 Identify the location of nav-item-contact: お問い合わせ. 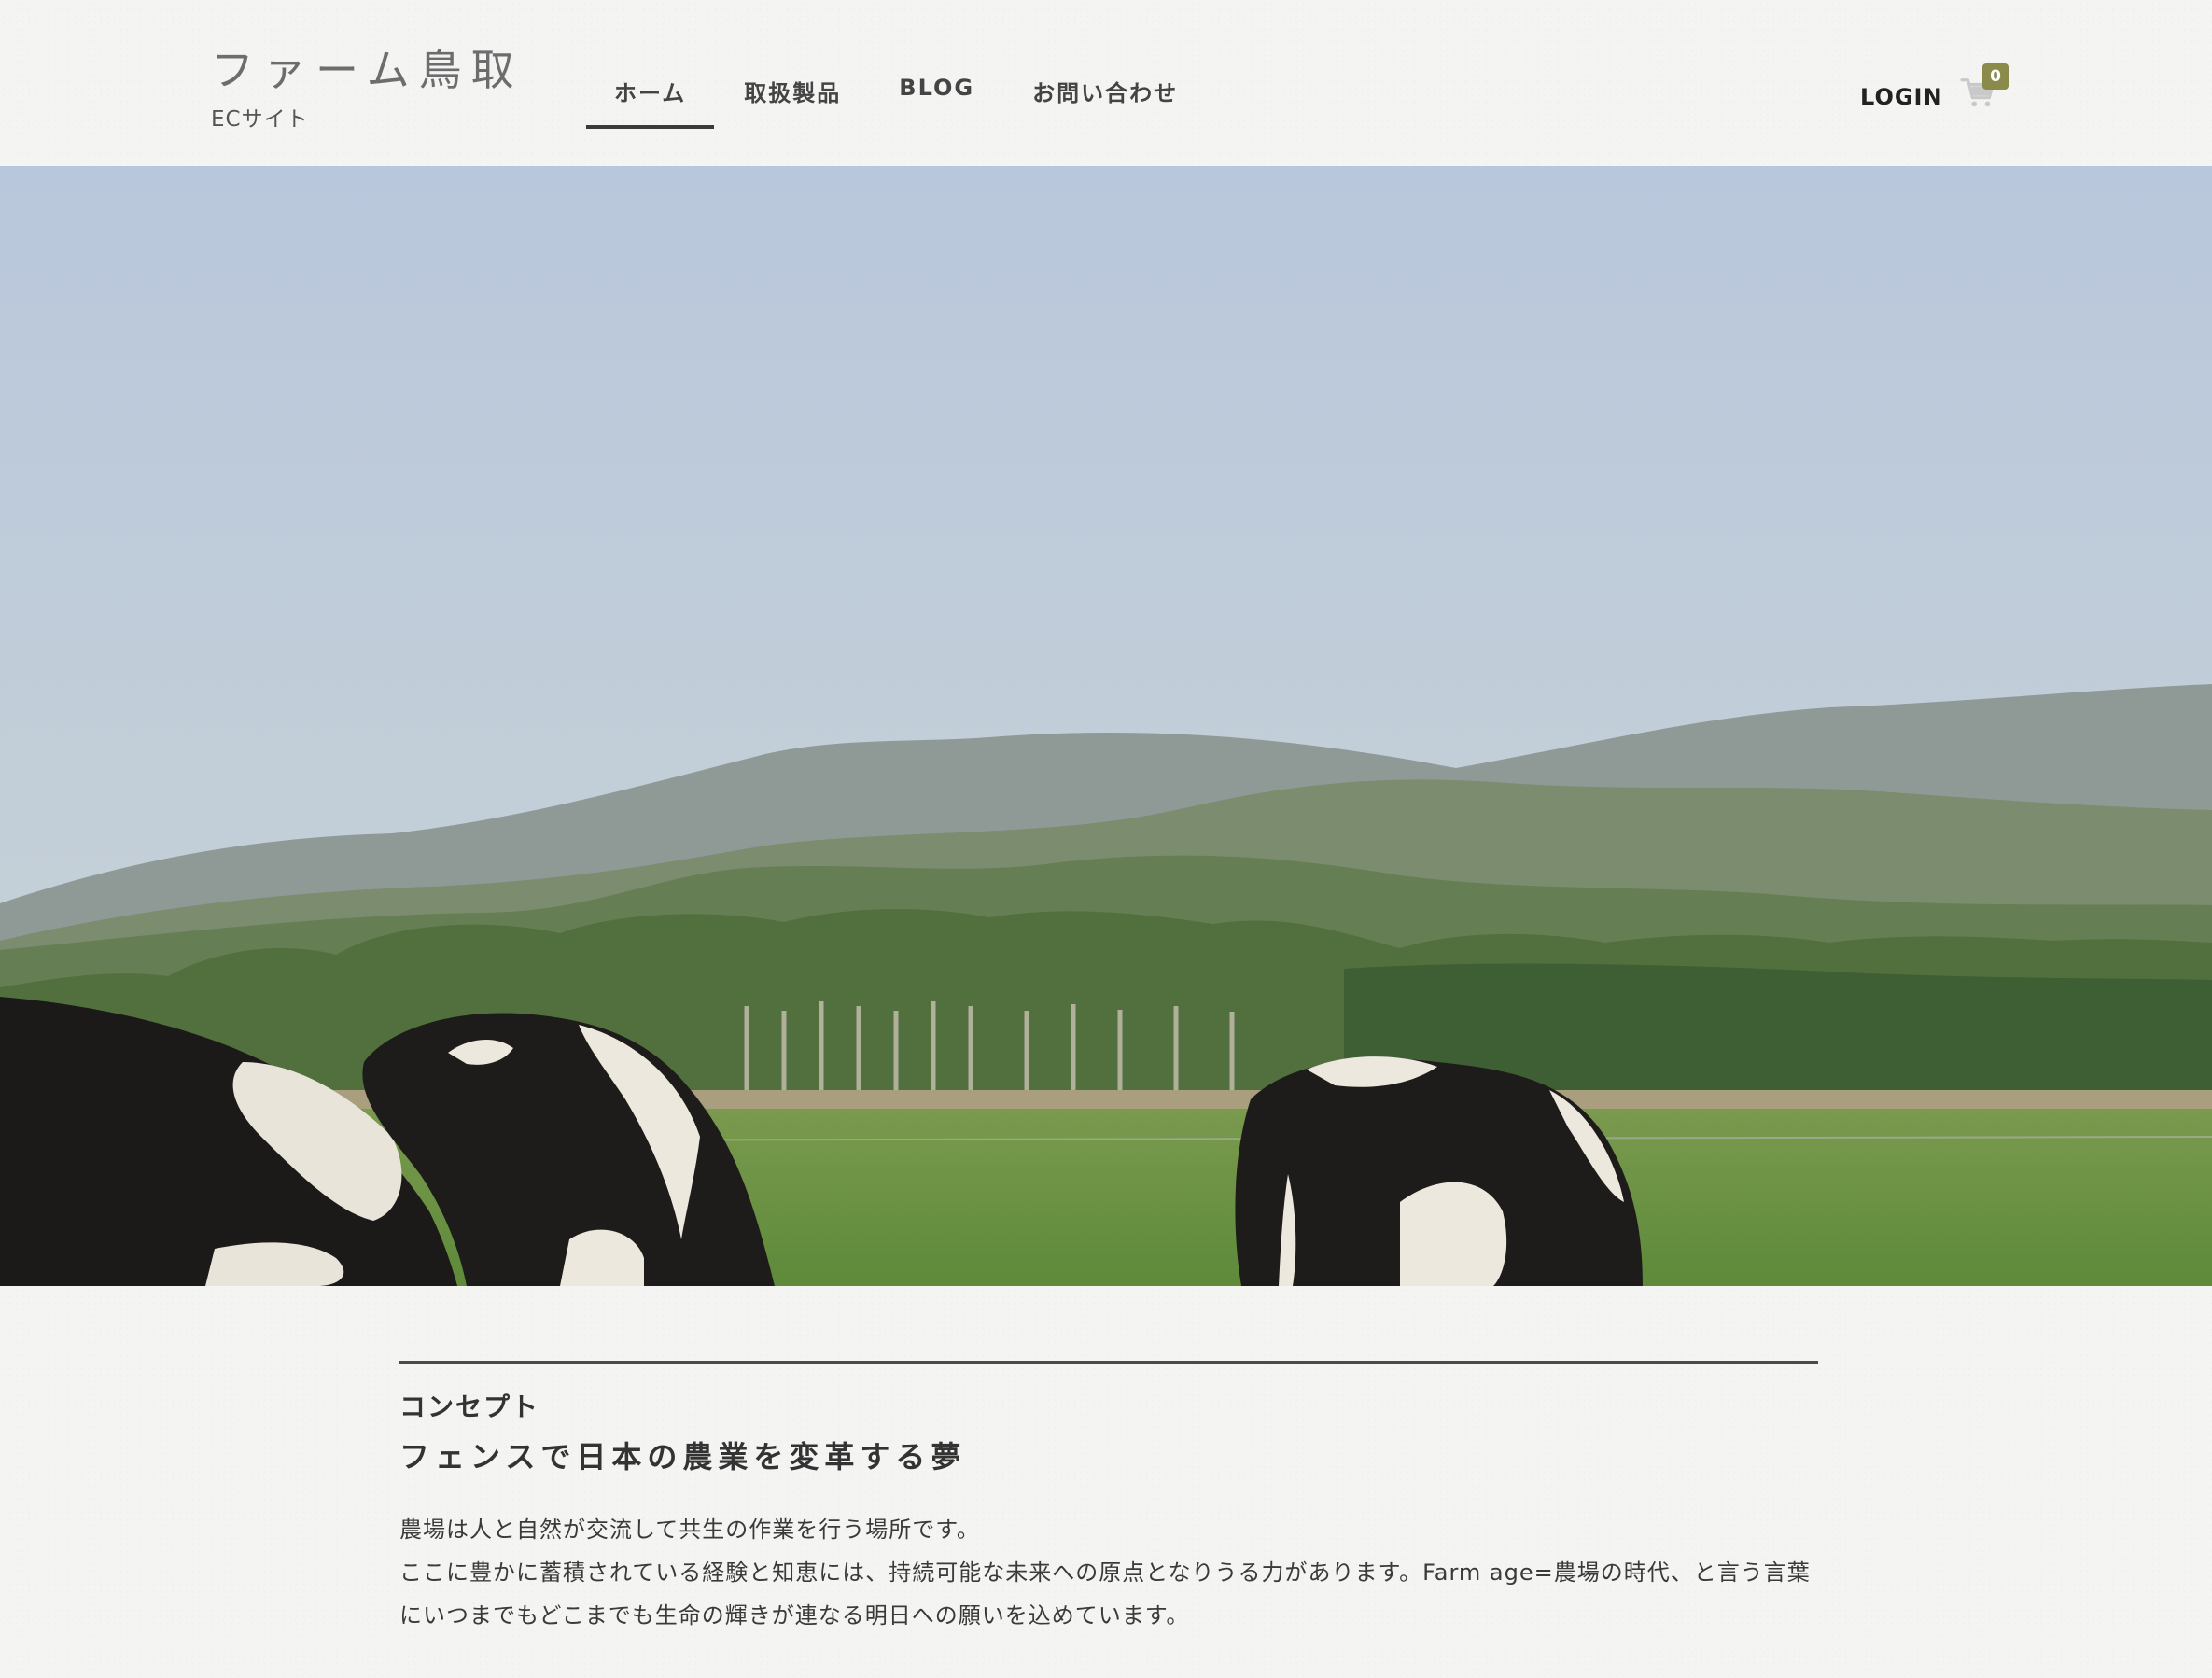
(1105, 89).